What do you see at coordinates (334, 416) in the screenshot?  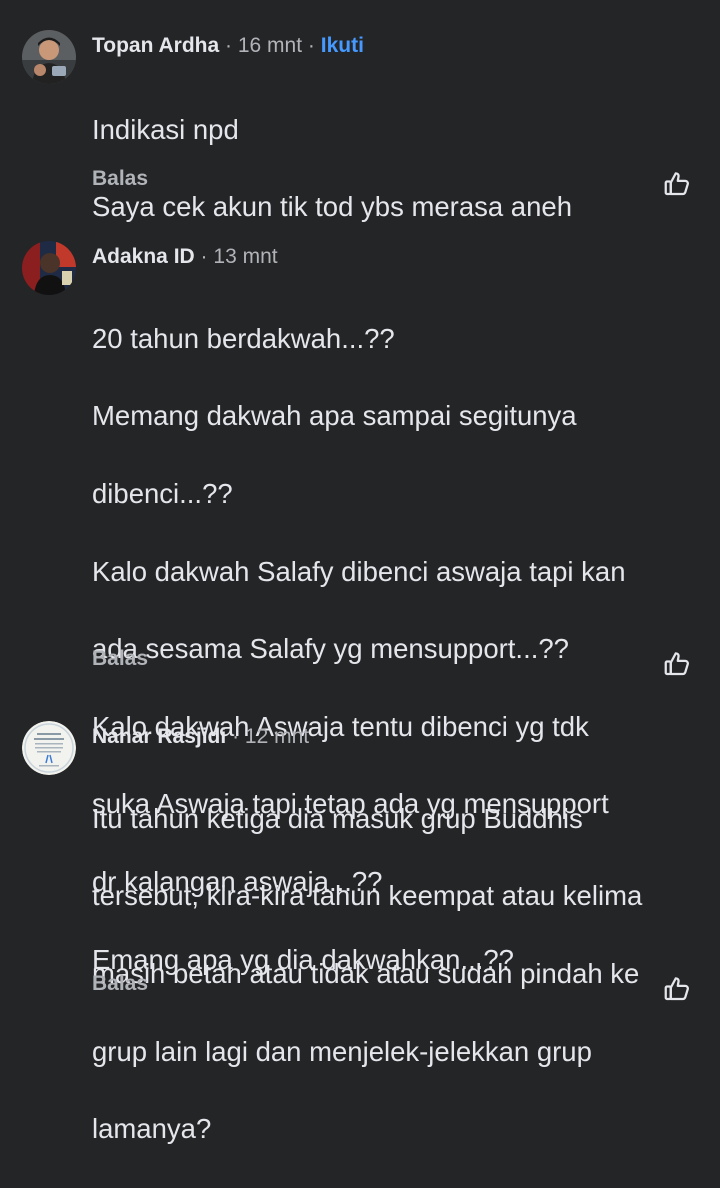 I see `comment-line: Memang dakwah apa sampai segitunya` at bounding box center [334, 416].